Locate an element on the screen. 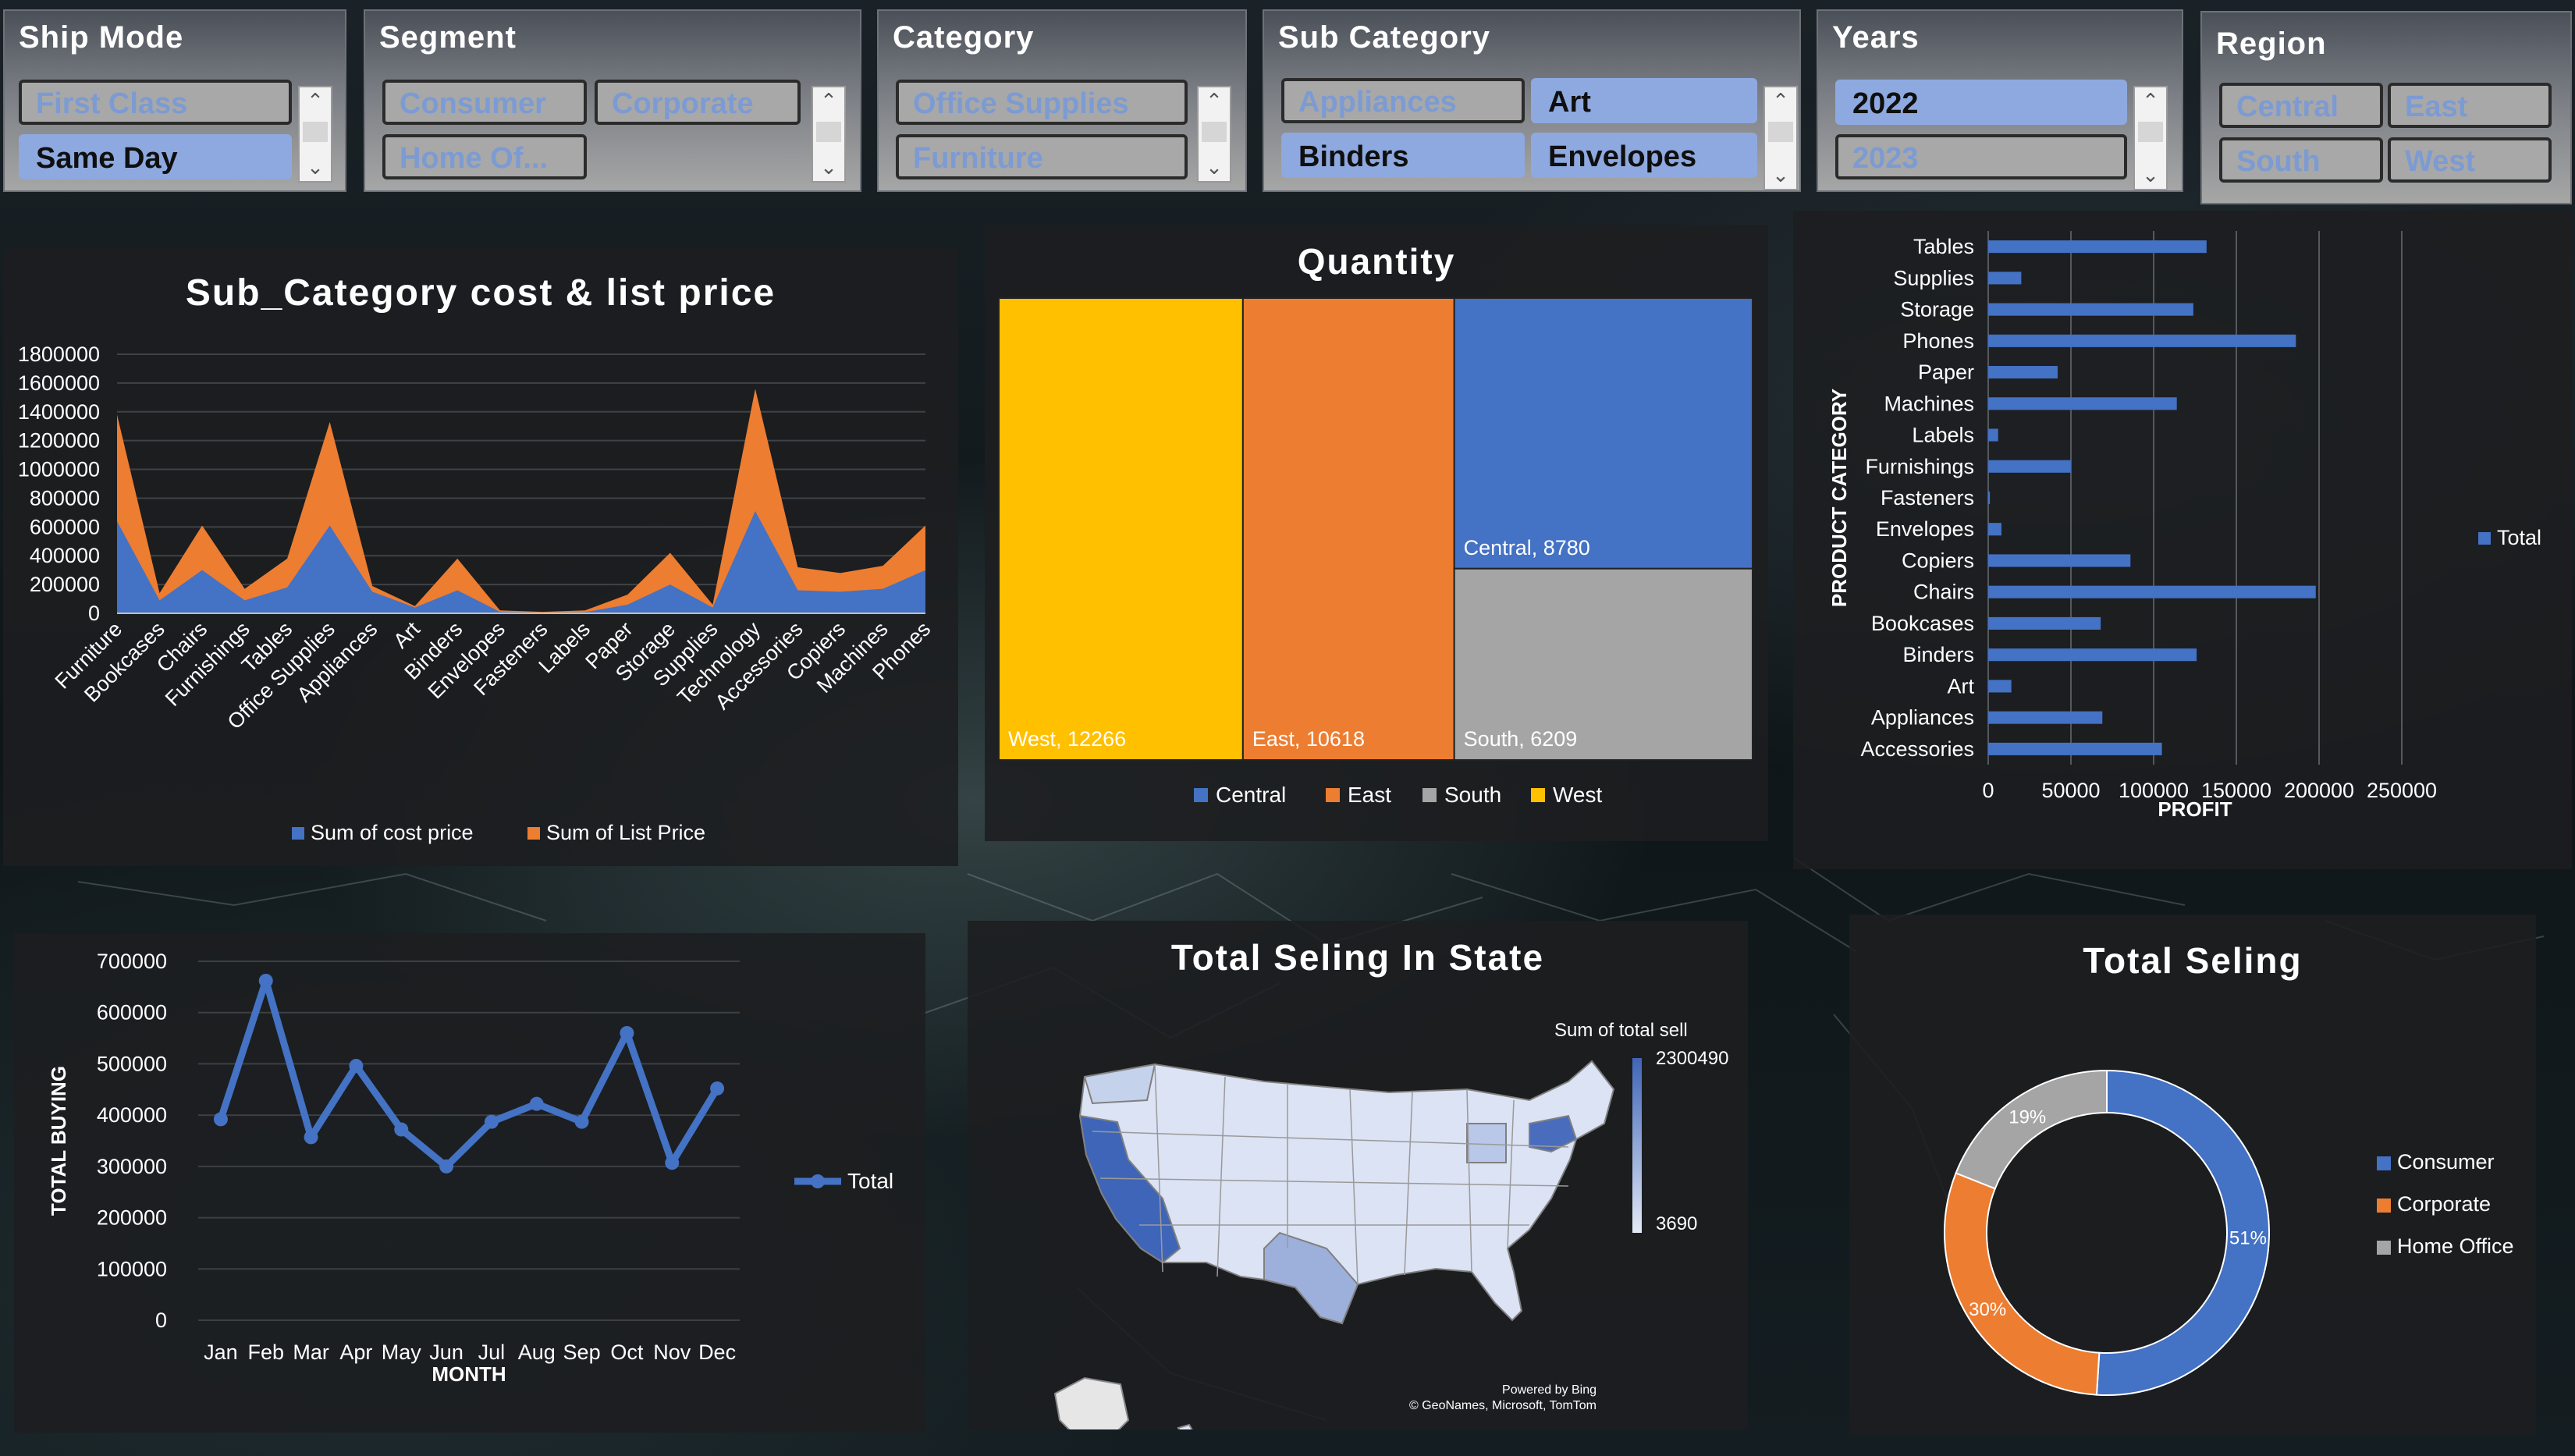  x-tick-label: Jul is located at coordinates (492, 1352).